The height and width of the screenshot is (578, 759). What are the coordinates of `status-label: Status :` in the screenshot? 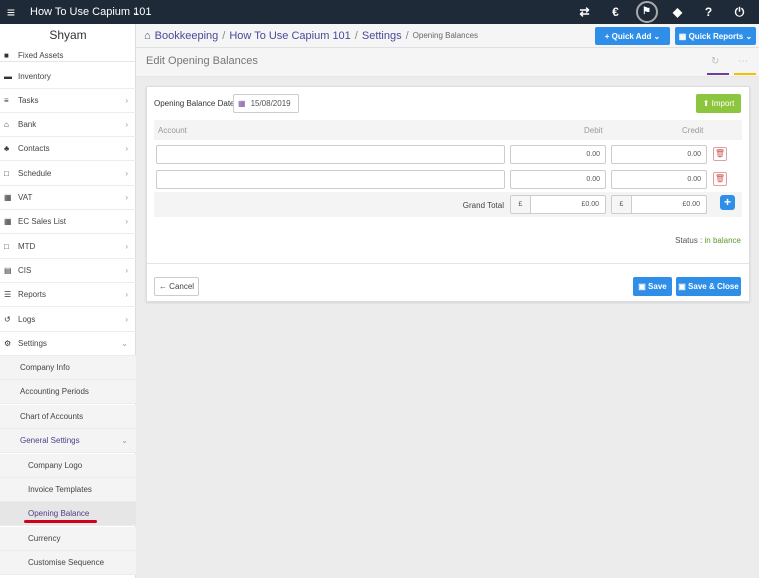 It's located at (690, 240).